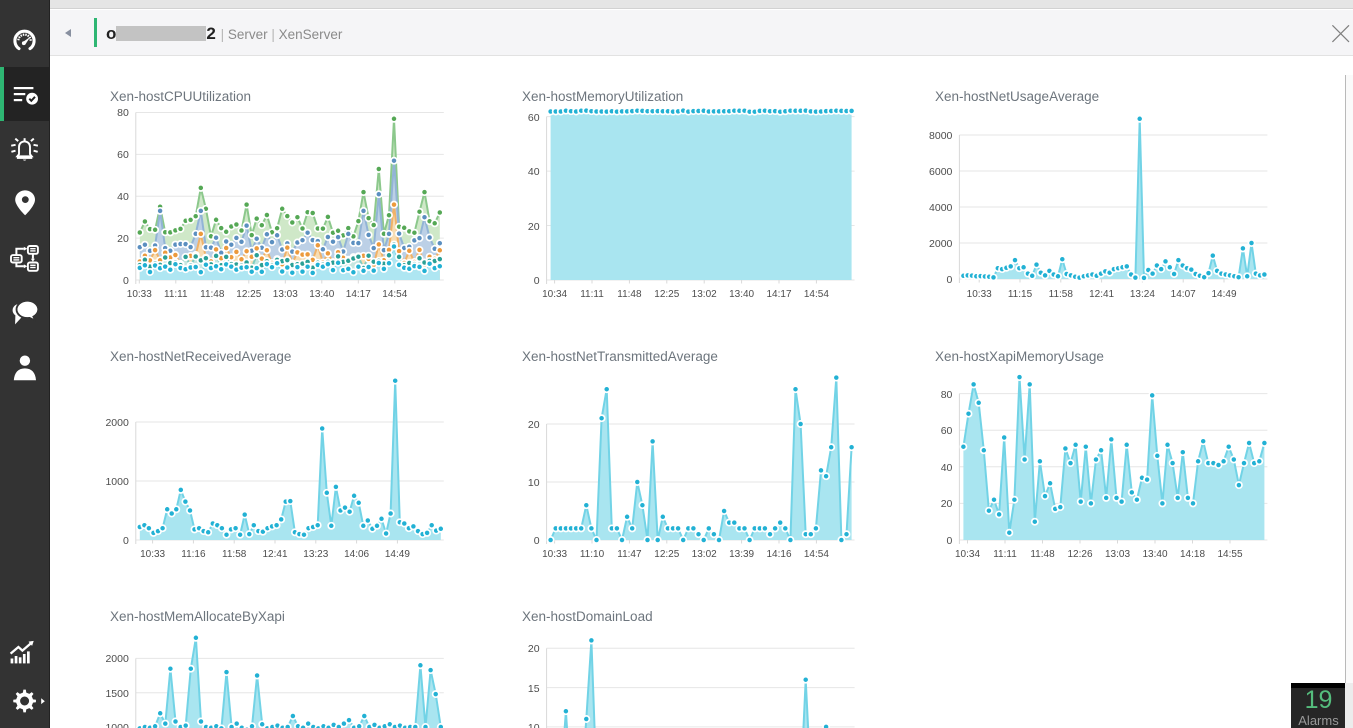 The image size is (1353, 728). What do you see at coordinates (1079, 554) in the screenshot?
I see `svg-text: 12:26` at bounding box center [1079, 554].